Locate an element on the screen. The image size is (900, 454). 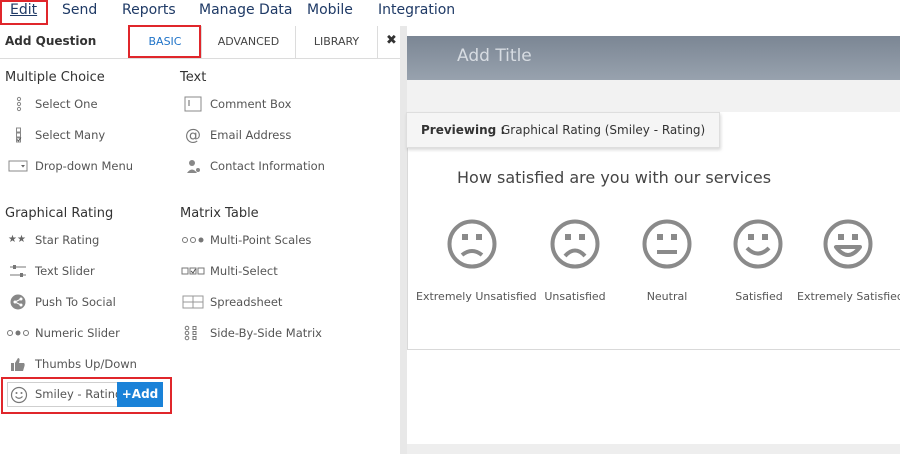
tab-advanced: ADVANCED is located at coordinates (248, 42).